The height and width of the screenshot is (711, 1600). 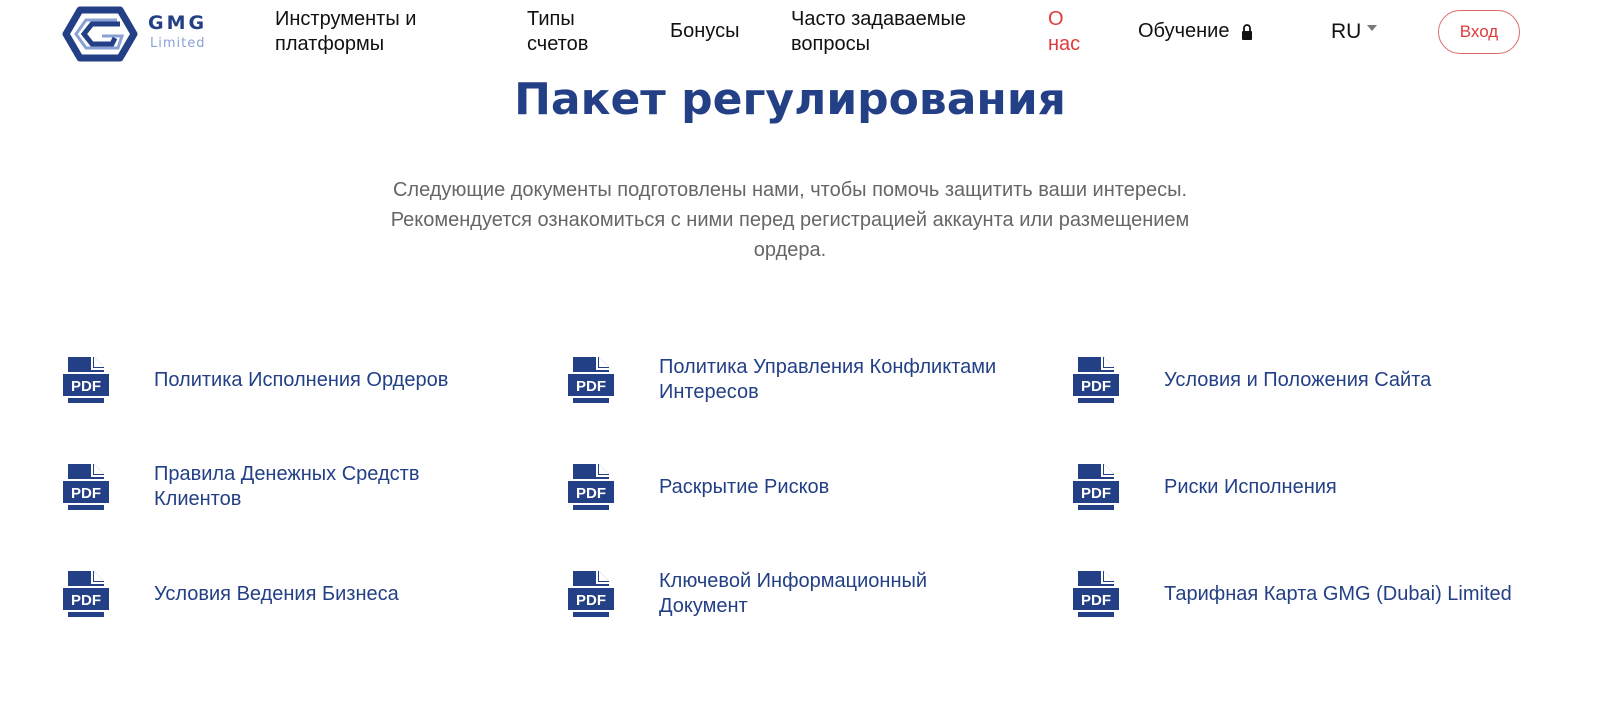 I want to click on login-button: Вход, so click(x=1479, y=32).